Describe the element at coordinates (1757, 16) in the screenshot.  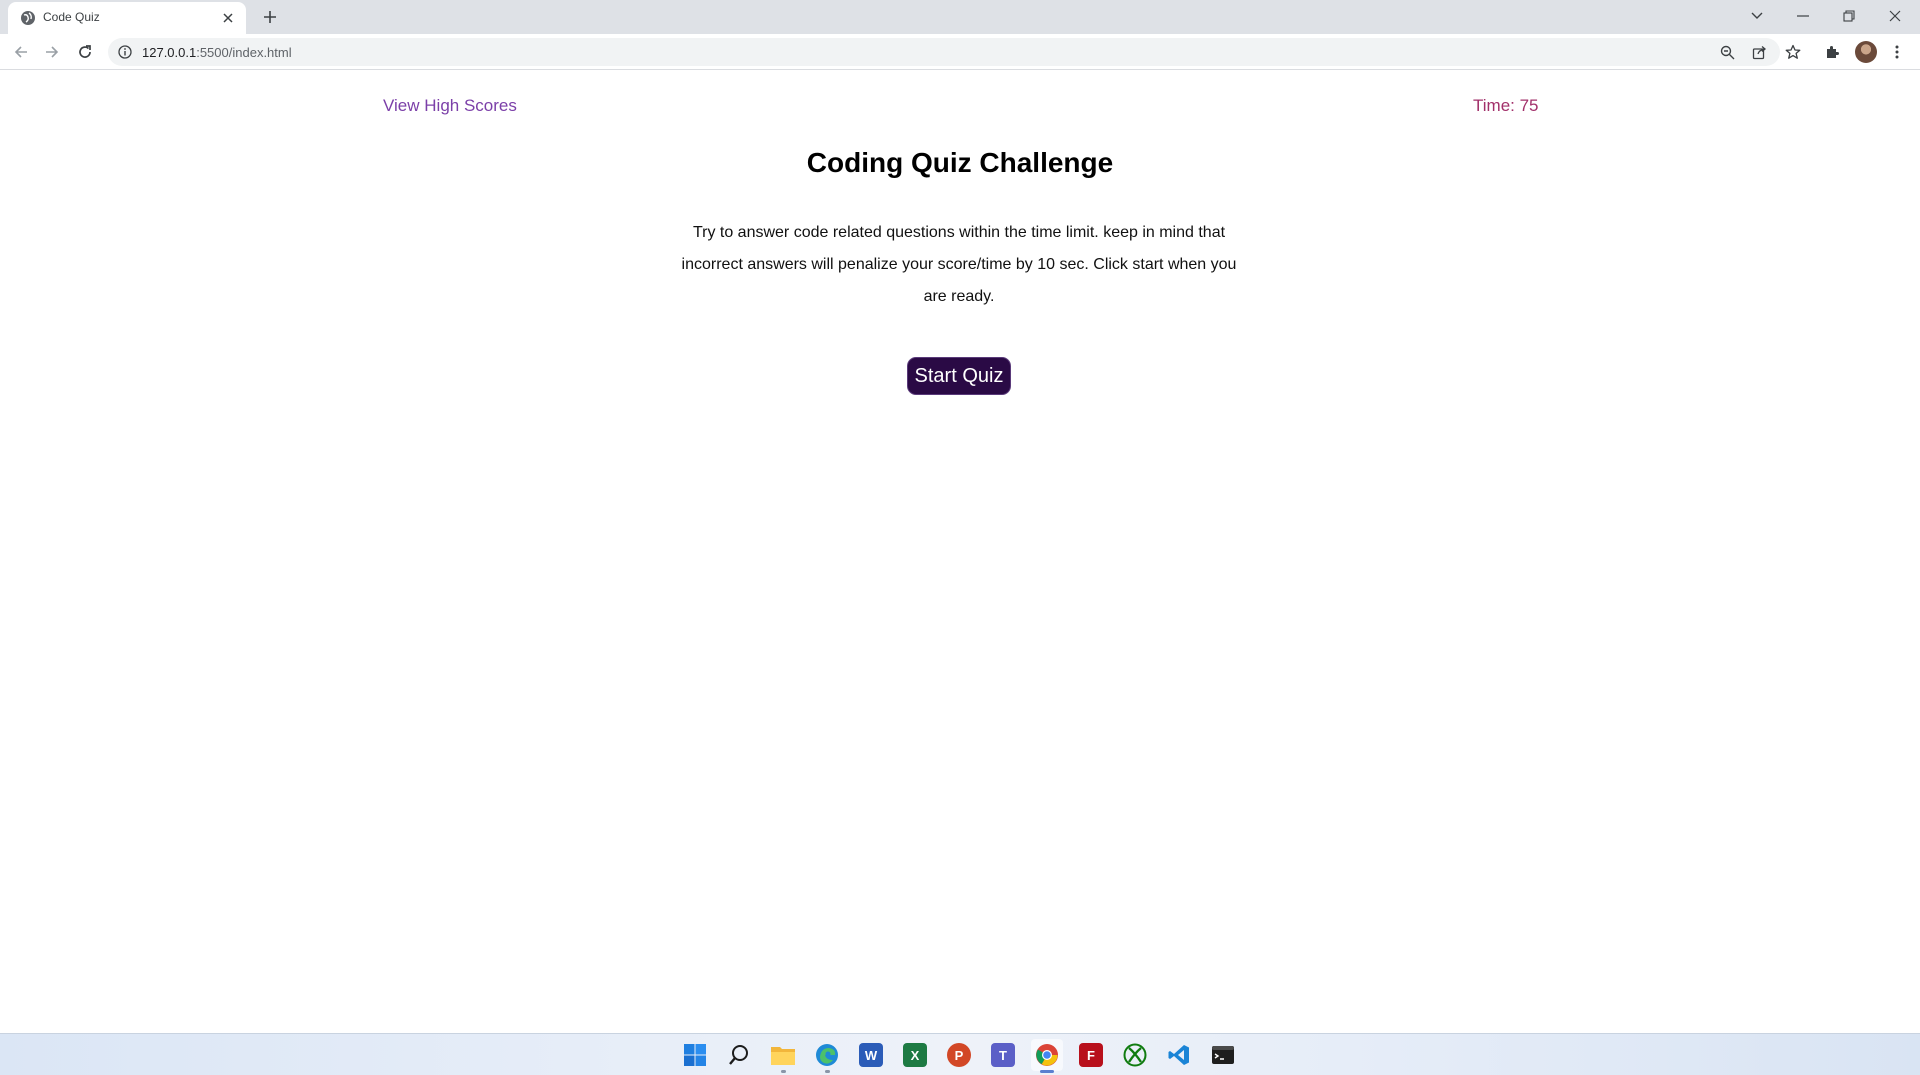
I see `tab-search-chevron-icon` at that location.